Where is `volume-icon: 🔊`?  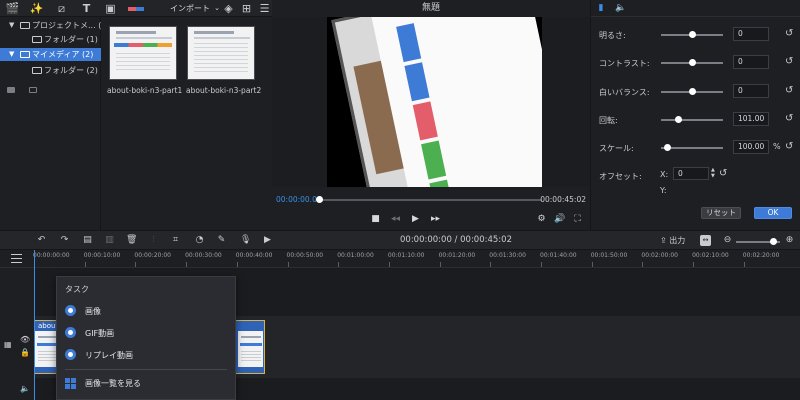 volume-icon: 🔊 is located at coordinates (559, 219).